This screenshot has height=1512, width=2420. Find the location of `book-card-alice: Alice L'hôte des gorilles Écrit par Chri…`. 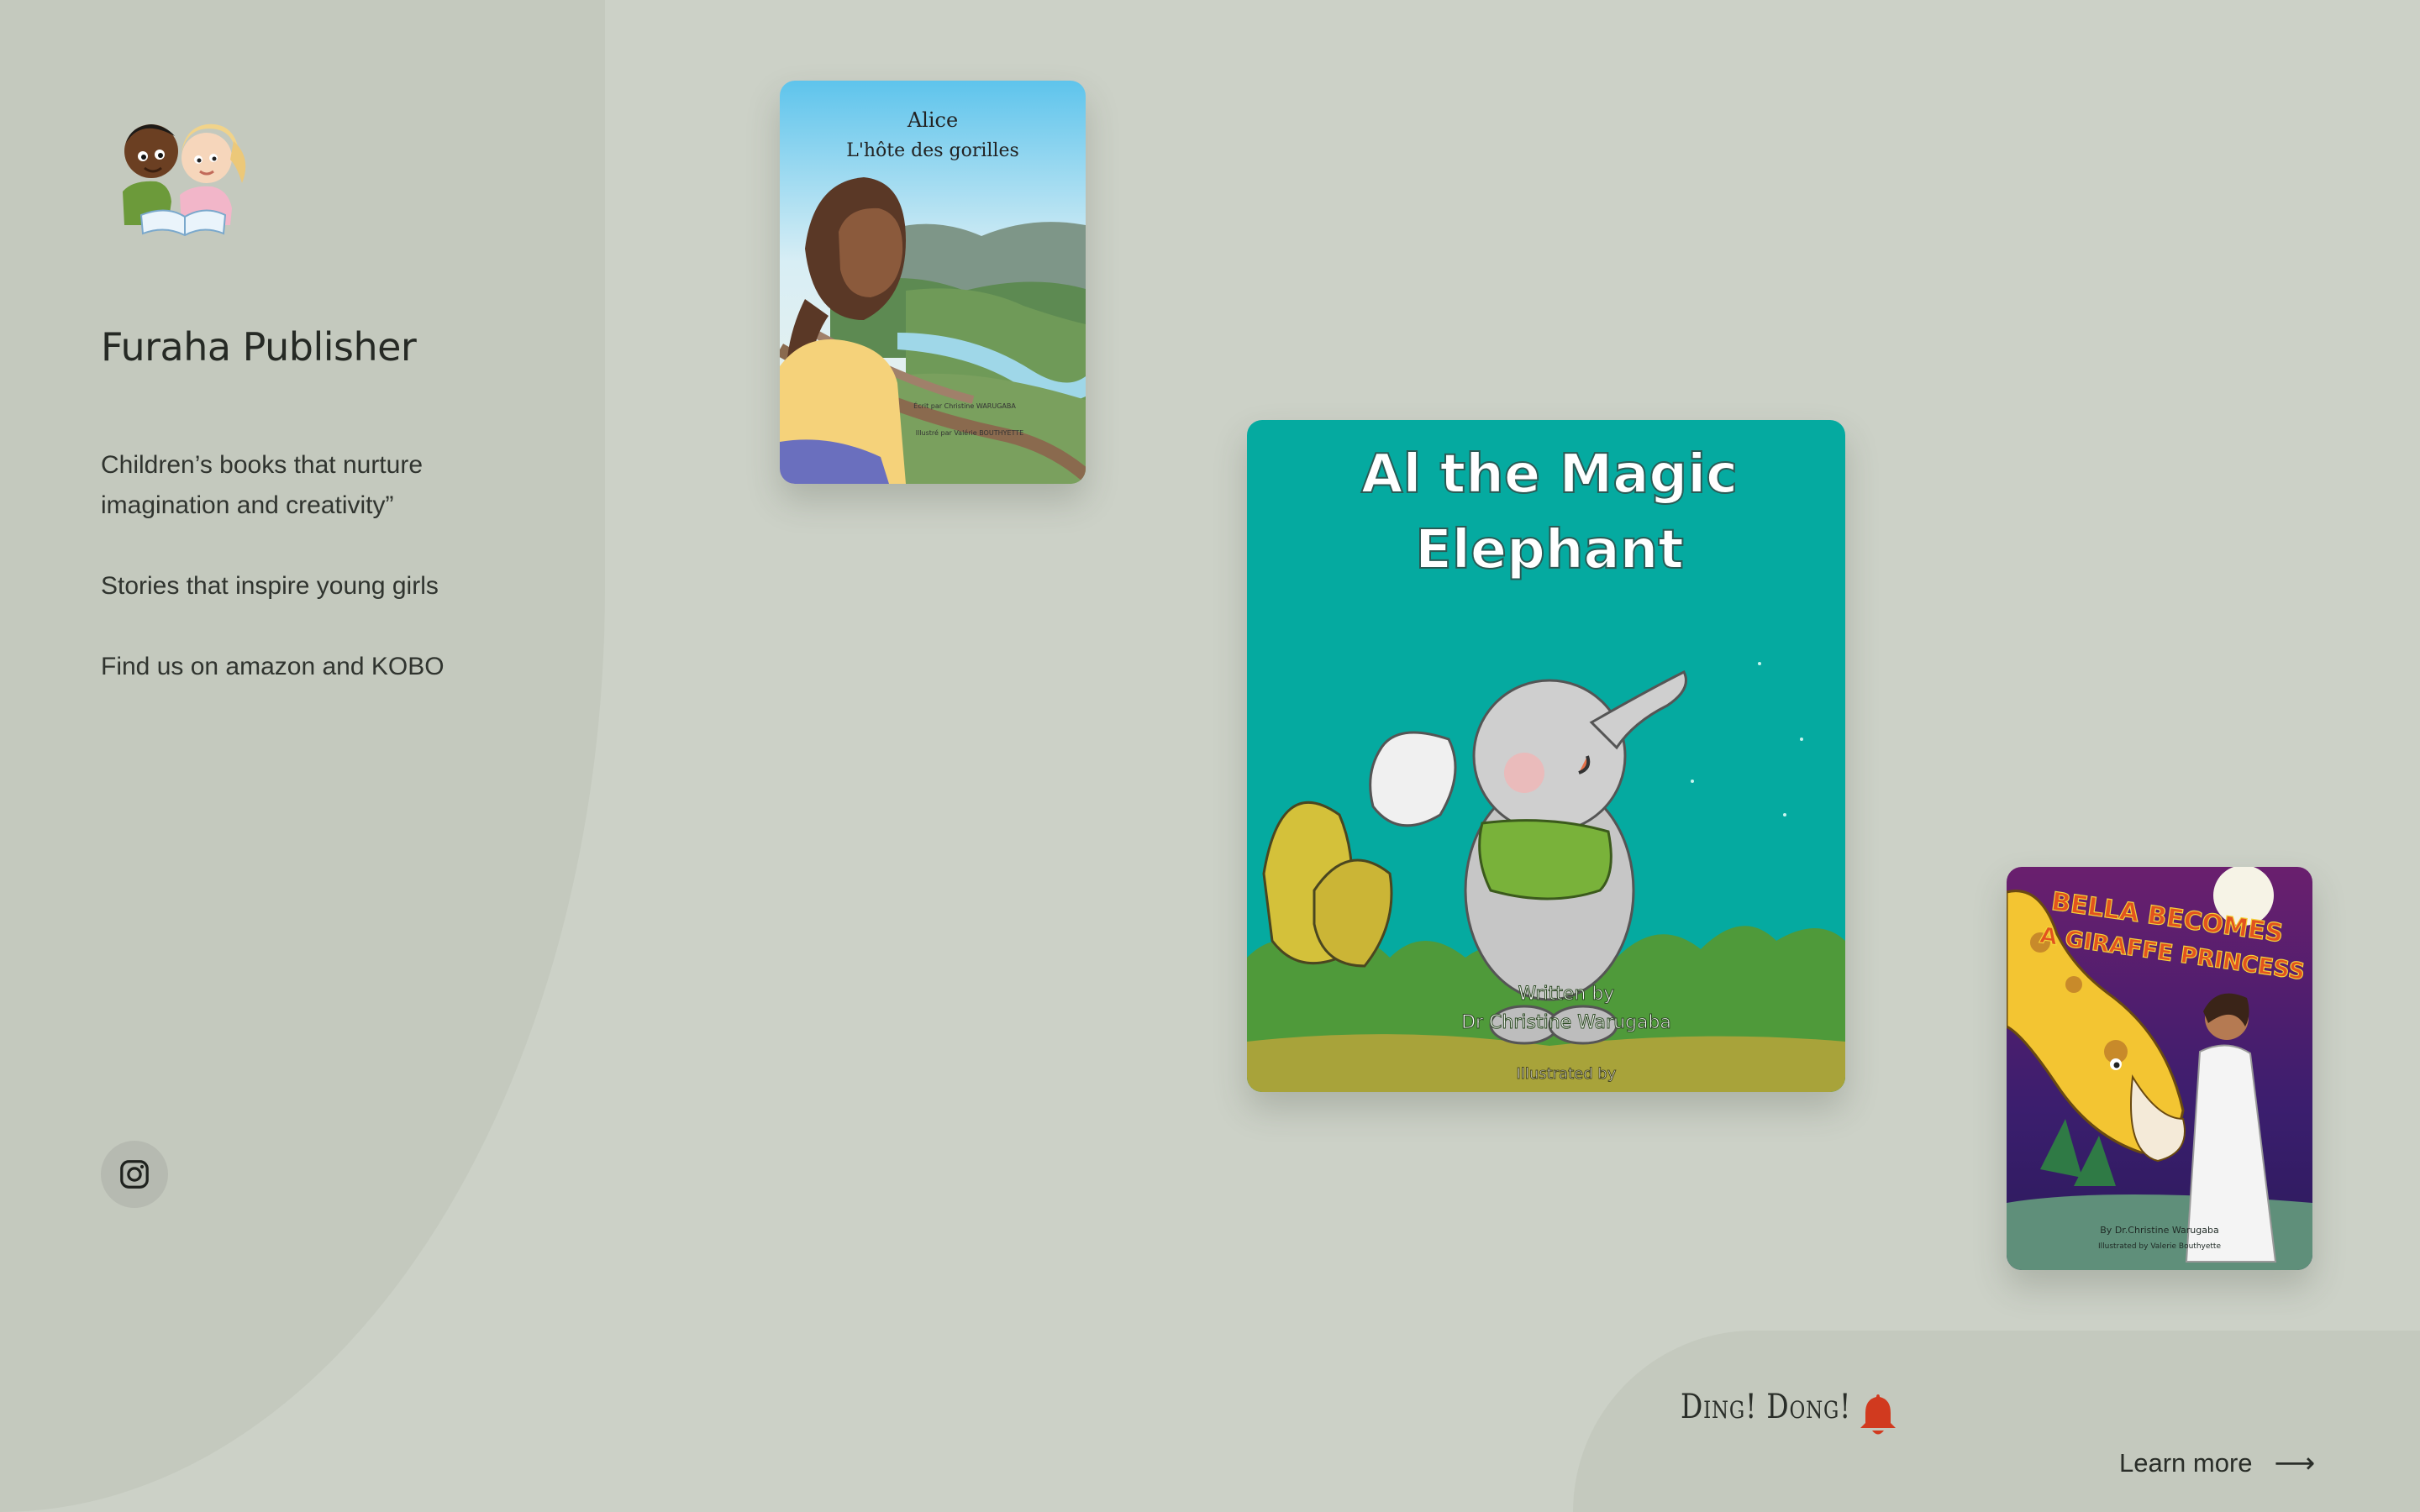

book-card-alice: Alice L'hôte des gorilles Écrit par Chri… is located at coordinates (933, 282).